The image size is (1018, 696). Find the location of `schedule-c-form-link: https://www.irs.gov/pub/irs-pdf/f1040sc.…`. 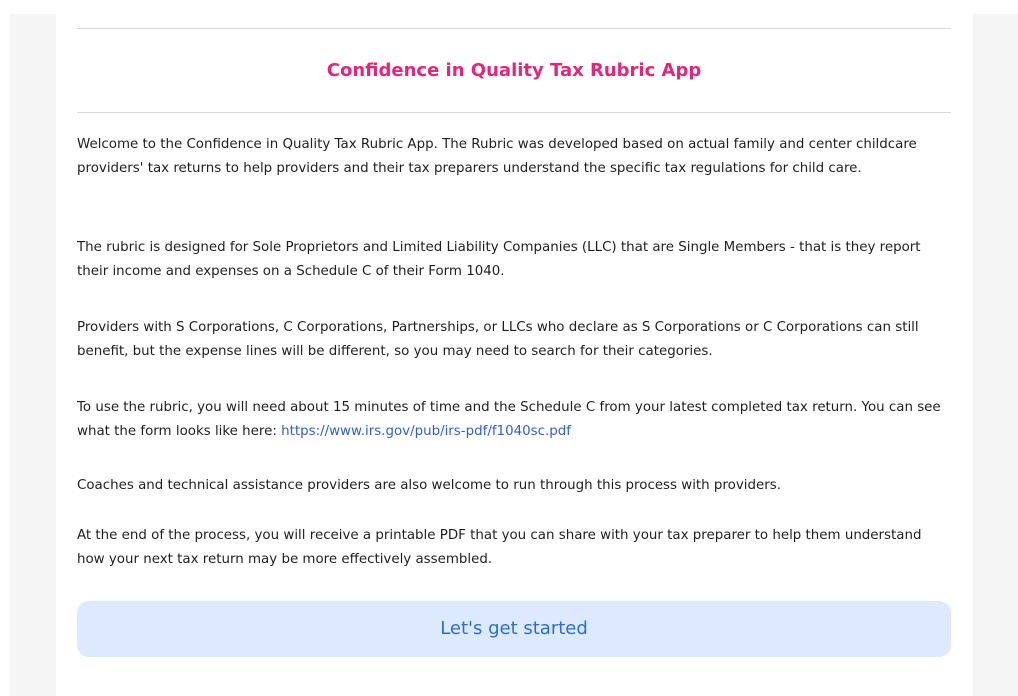

schedule-c-form-link: https://www.irs.gov/pub/irs-pdf/f1040sc.… is located at coordinates (426, 431).